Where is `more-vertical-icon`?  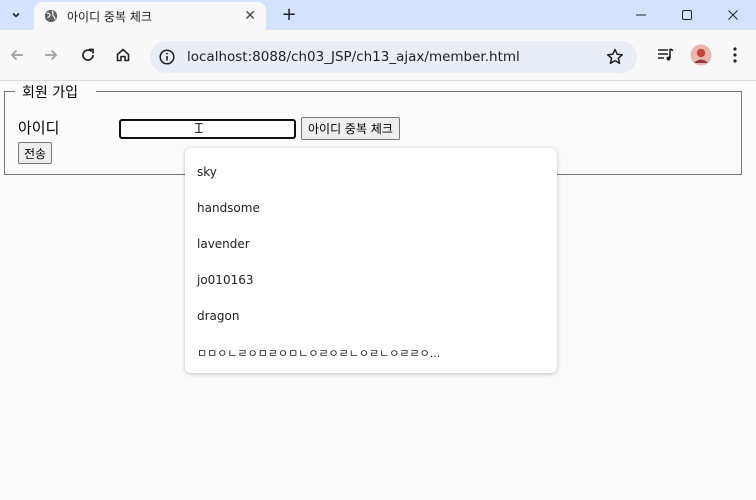
more-vertical-icon is located at coordinates (735, 55).